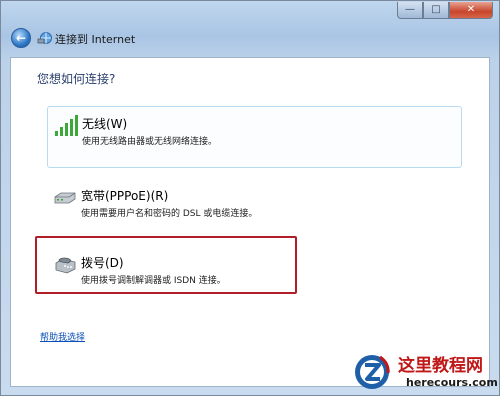 The image size is (500, 396). What do you see at coordinates (150, 142) in the screenshot?
I see `option-description: 使用无线路由器或无线网络连接。` at bounding box center [150, 142].